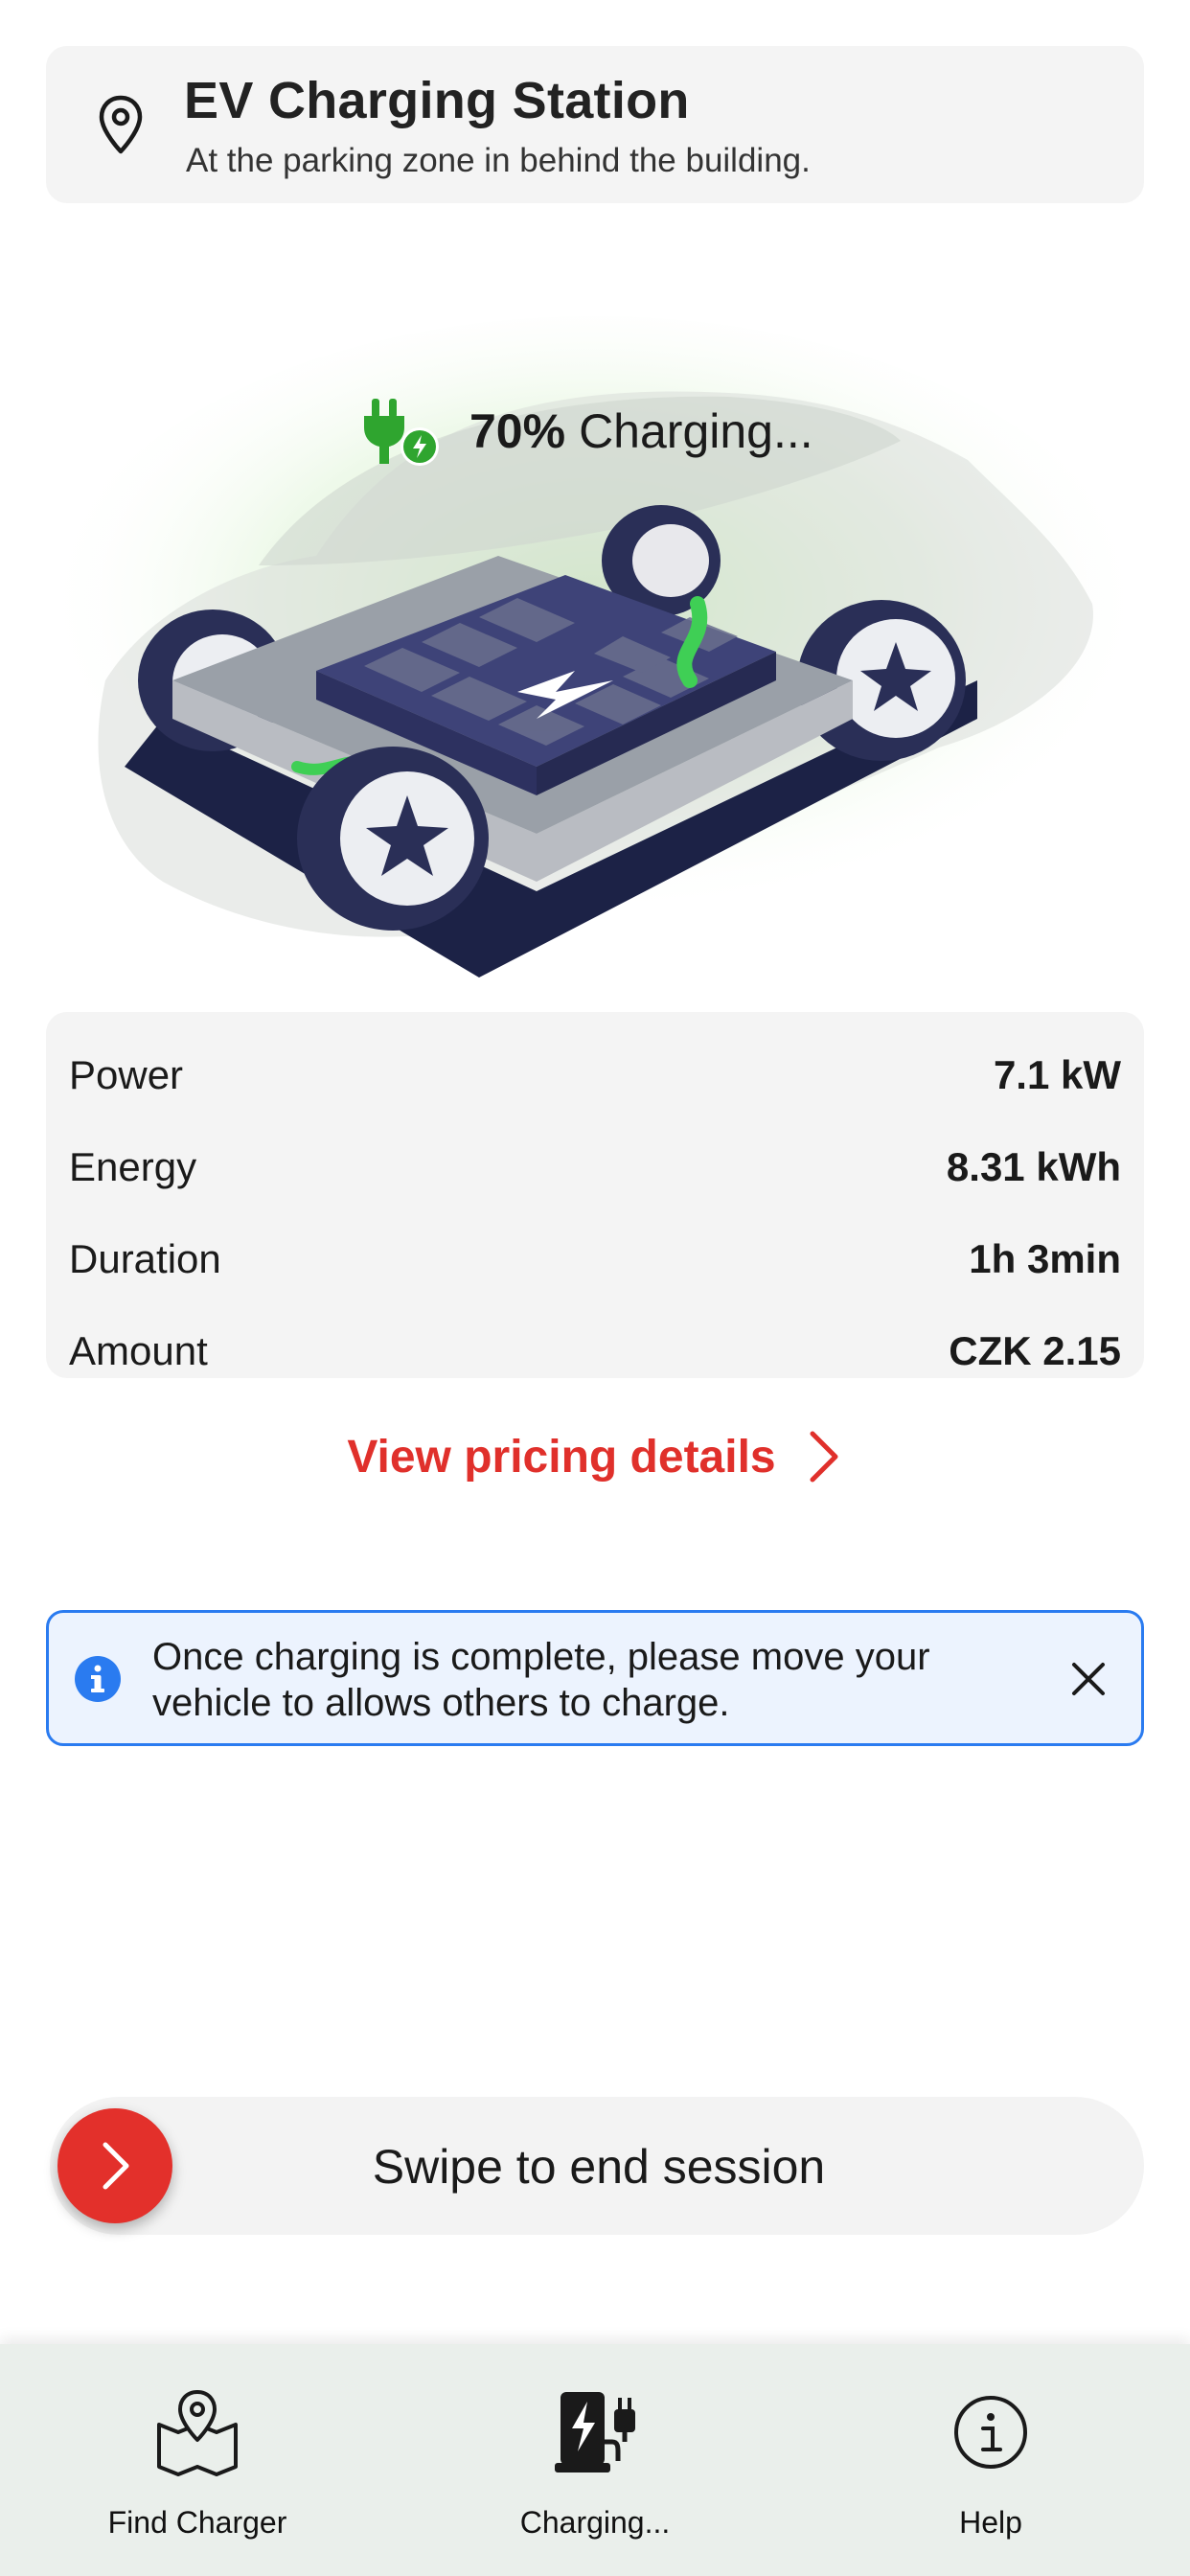  What do you see at coordinates (1088, 1679) in the screenshot?
I see `close-icon` at bounding box center [1088, 1679].